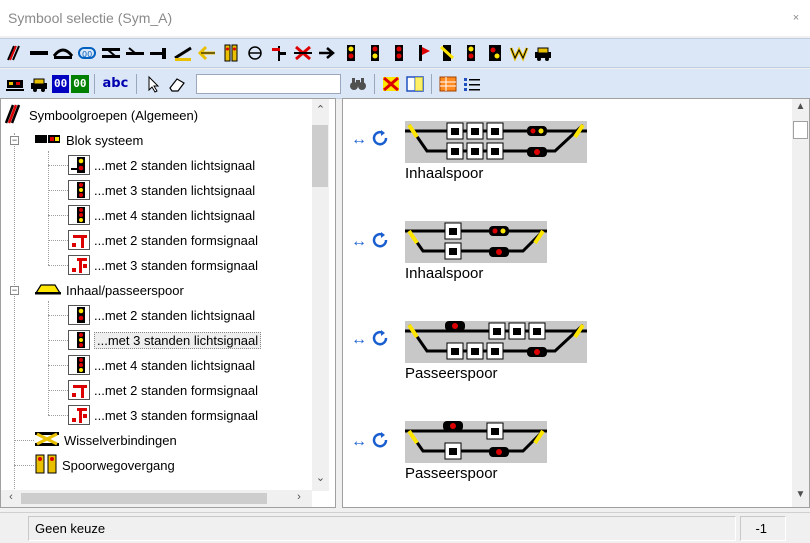 The height and width of the screenshot is (543, 810). I want to click on toolbar-separator, so click(432, 83).